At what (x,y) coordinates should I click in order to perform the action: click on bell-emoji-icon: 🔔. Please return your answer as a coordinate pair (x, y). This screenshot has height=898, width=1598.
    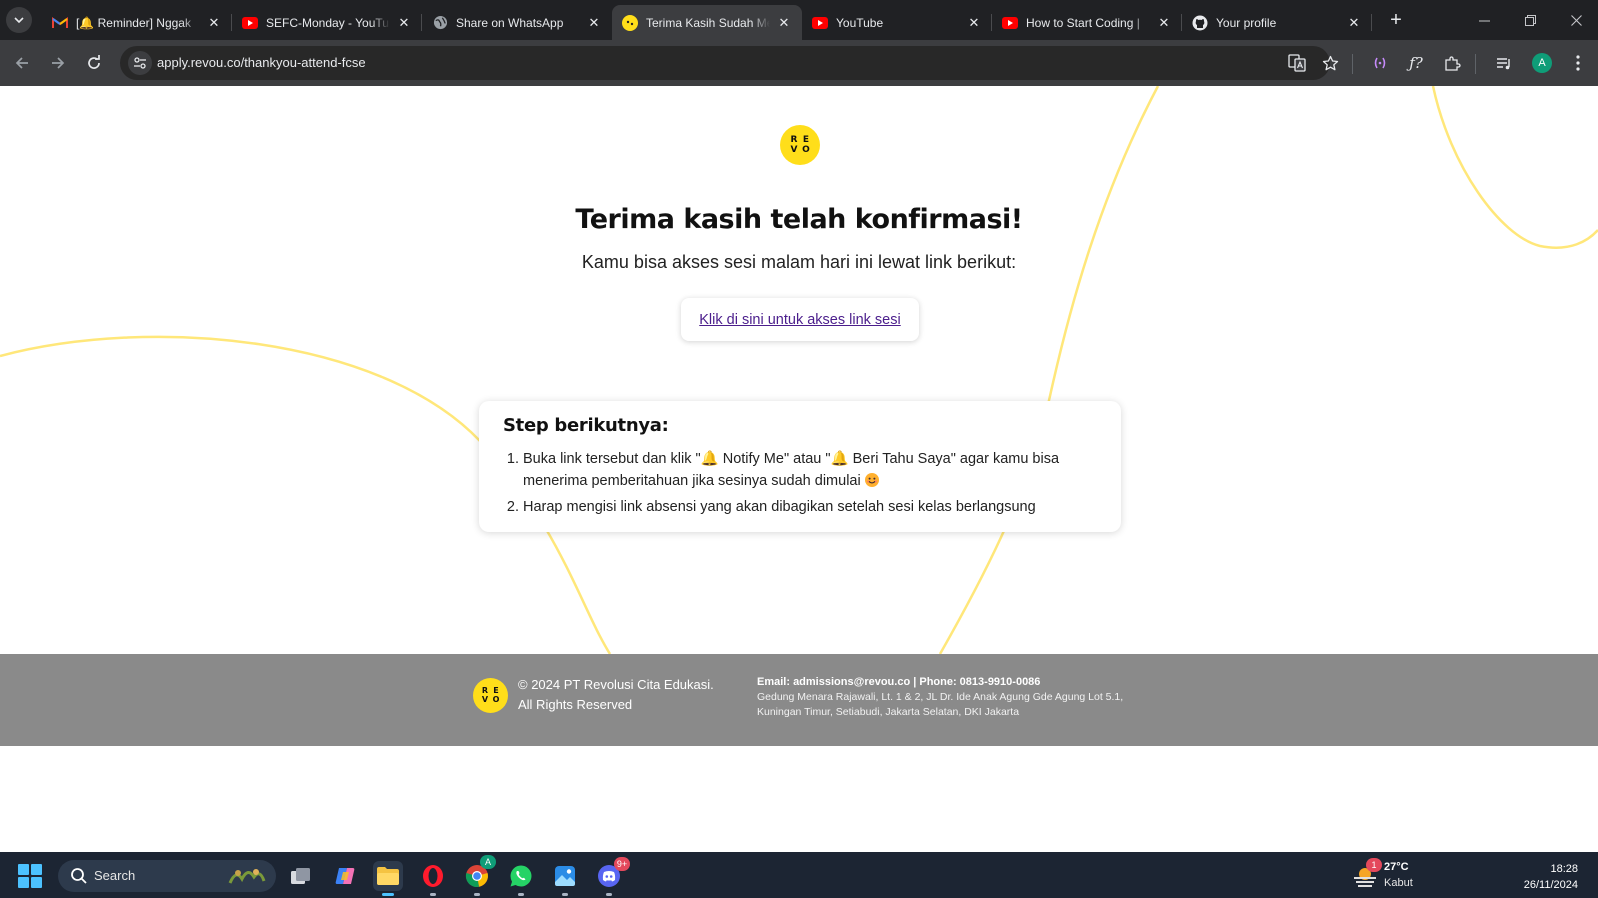
    Looking at the image, I should click on (709, 459).